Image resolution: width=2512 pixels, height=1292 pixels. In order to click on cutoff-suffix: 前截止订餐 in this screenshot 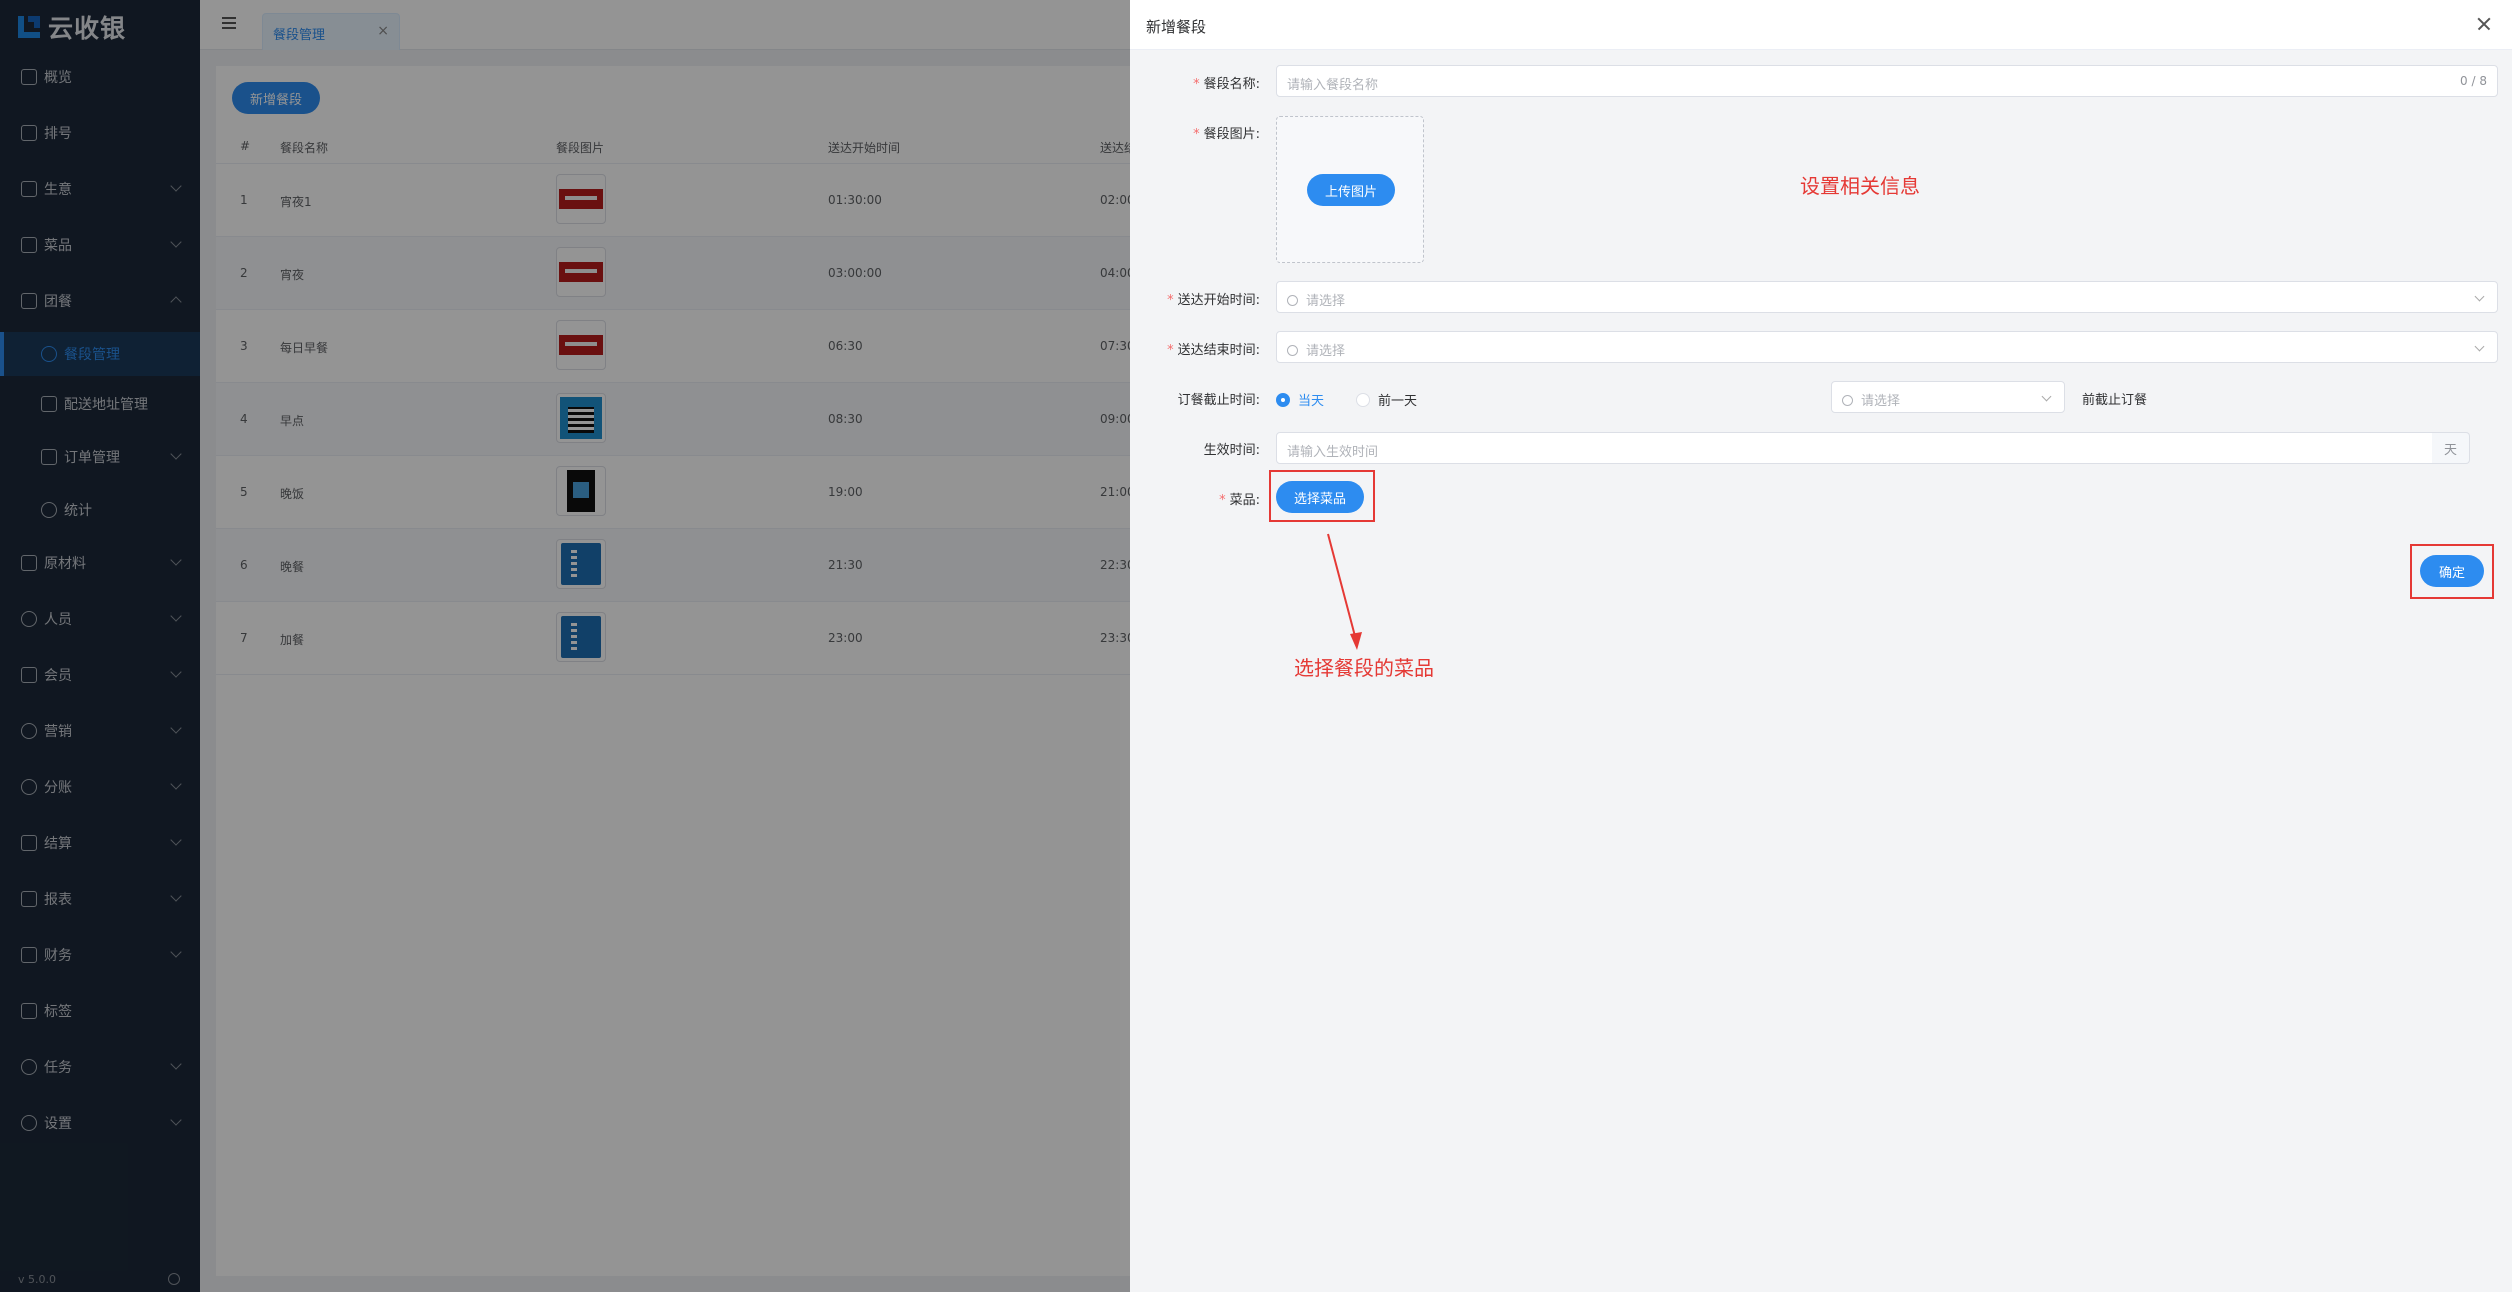, I will do `click(2115, 400)`.